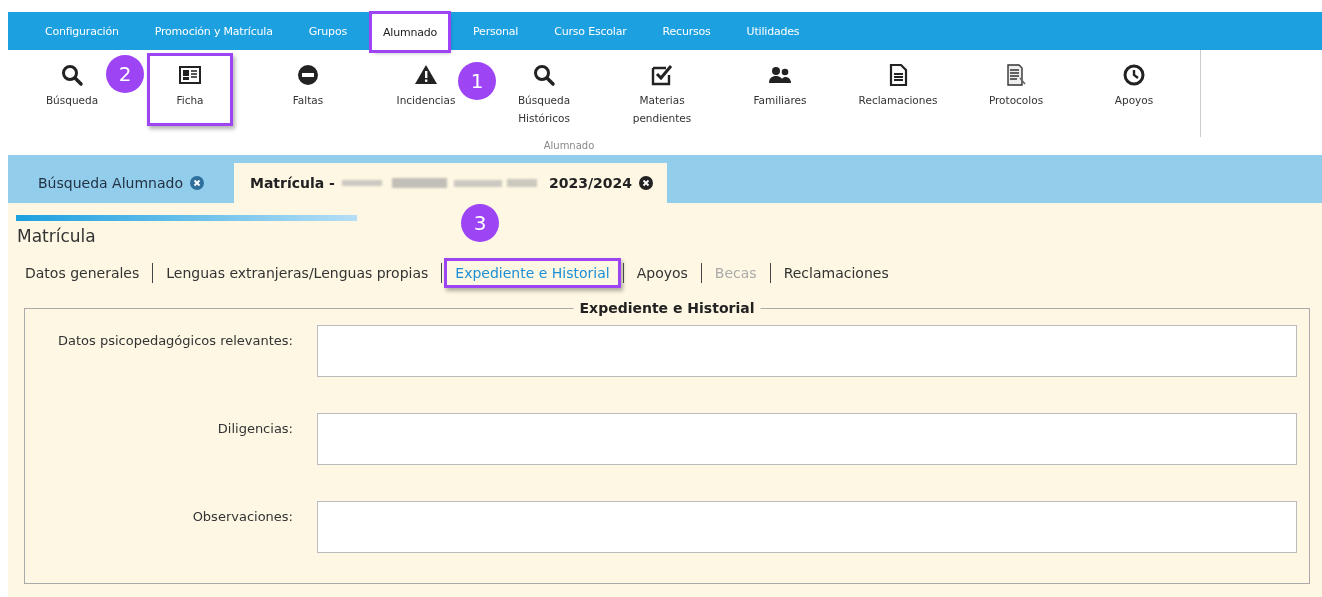 Image resolution: width=1322 pixels, height=597 pixels. What do you see at coordinates (426, 75) in the screenshot?
I see `warning-icon` at bounding box center [426, 75].